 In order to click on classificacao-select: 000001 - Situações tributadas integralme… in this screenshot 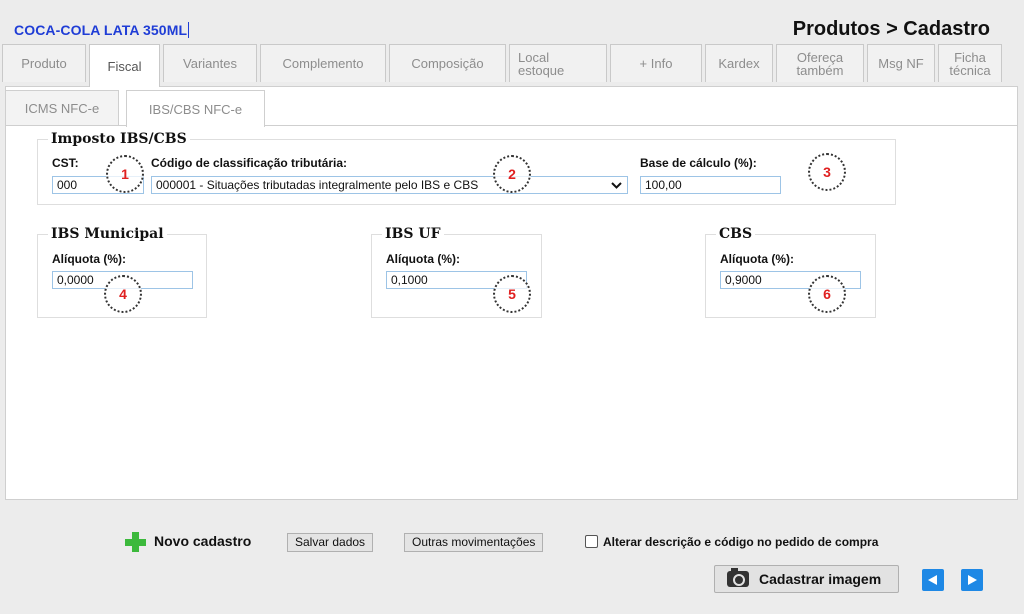, I will do `click(389, 185)`.